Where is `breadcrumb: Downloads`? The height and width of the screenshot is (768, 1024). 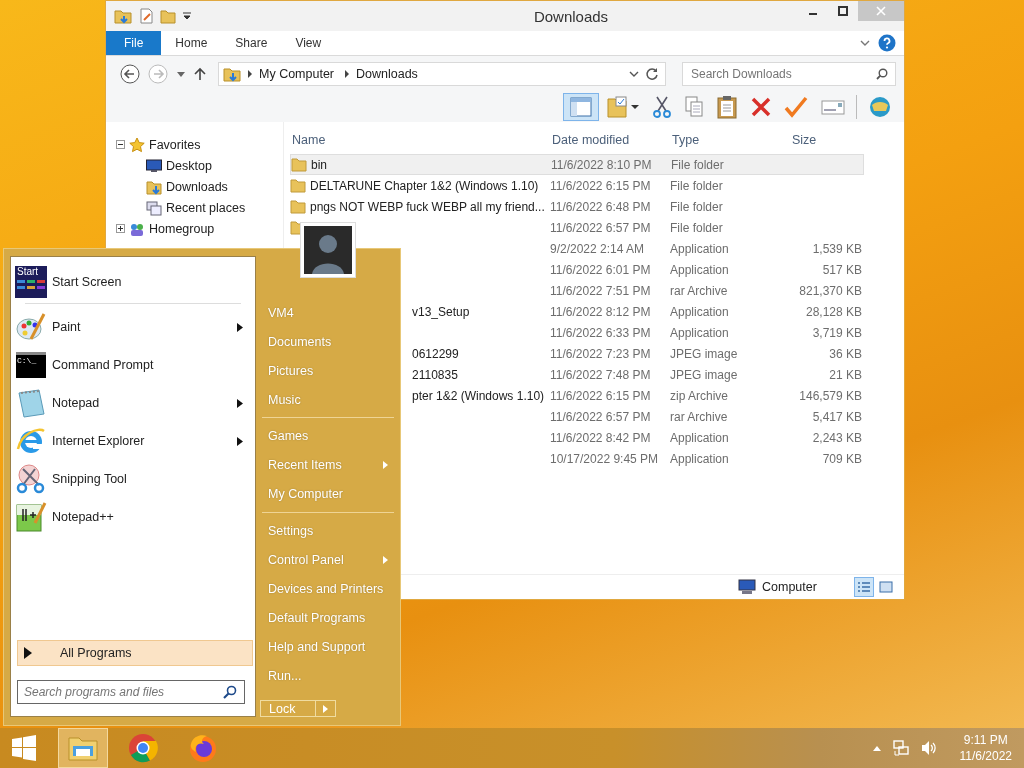
breadcrumb: Downloads is located at coordinates (387, 74).